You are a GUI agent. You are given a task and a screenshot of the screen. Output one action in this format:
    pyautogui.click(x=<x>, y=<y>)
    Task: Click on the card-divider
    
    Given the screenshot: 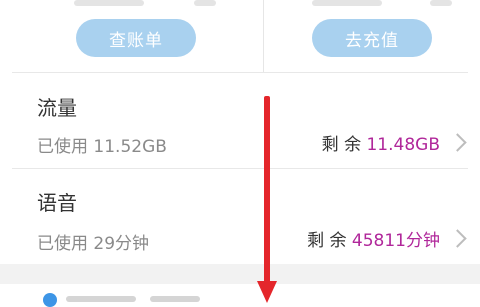 What is the action you would take?
    pyautogui.click(x=263, y=36)
    